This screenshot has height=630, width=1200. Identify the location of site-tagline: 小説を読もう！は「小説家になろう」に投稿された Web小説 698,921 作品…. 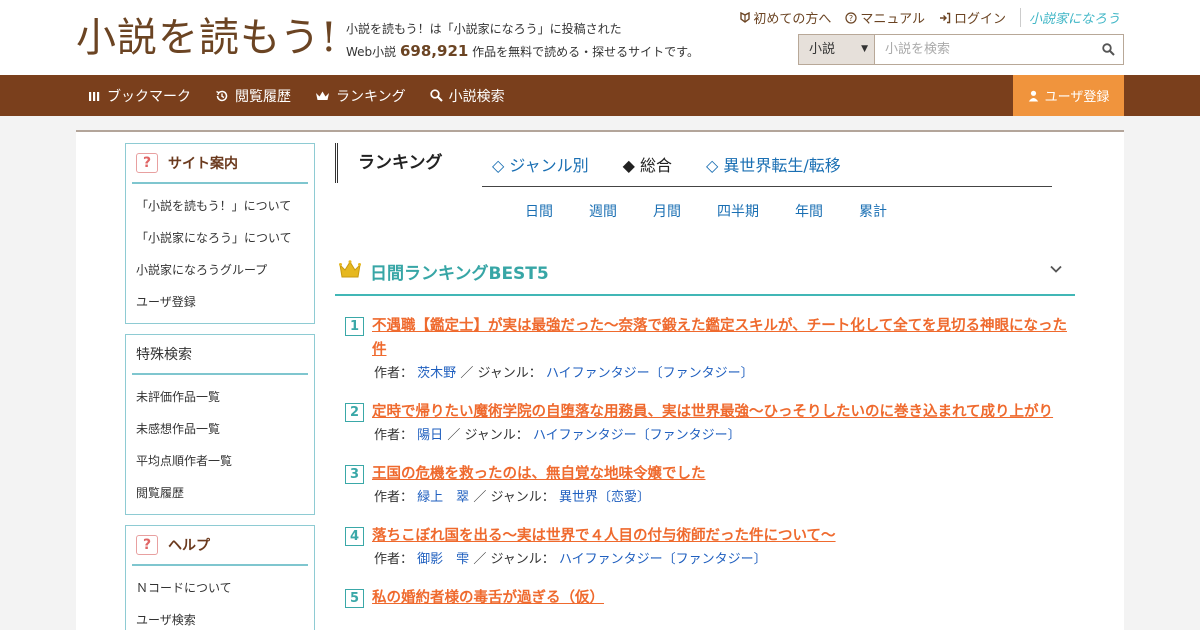
(522, 40).